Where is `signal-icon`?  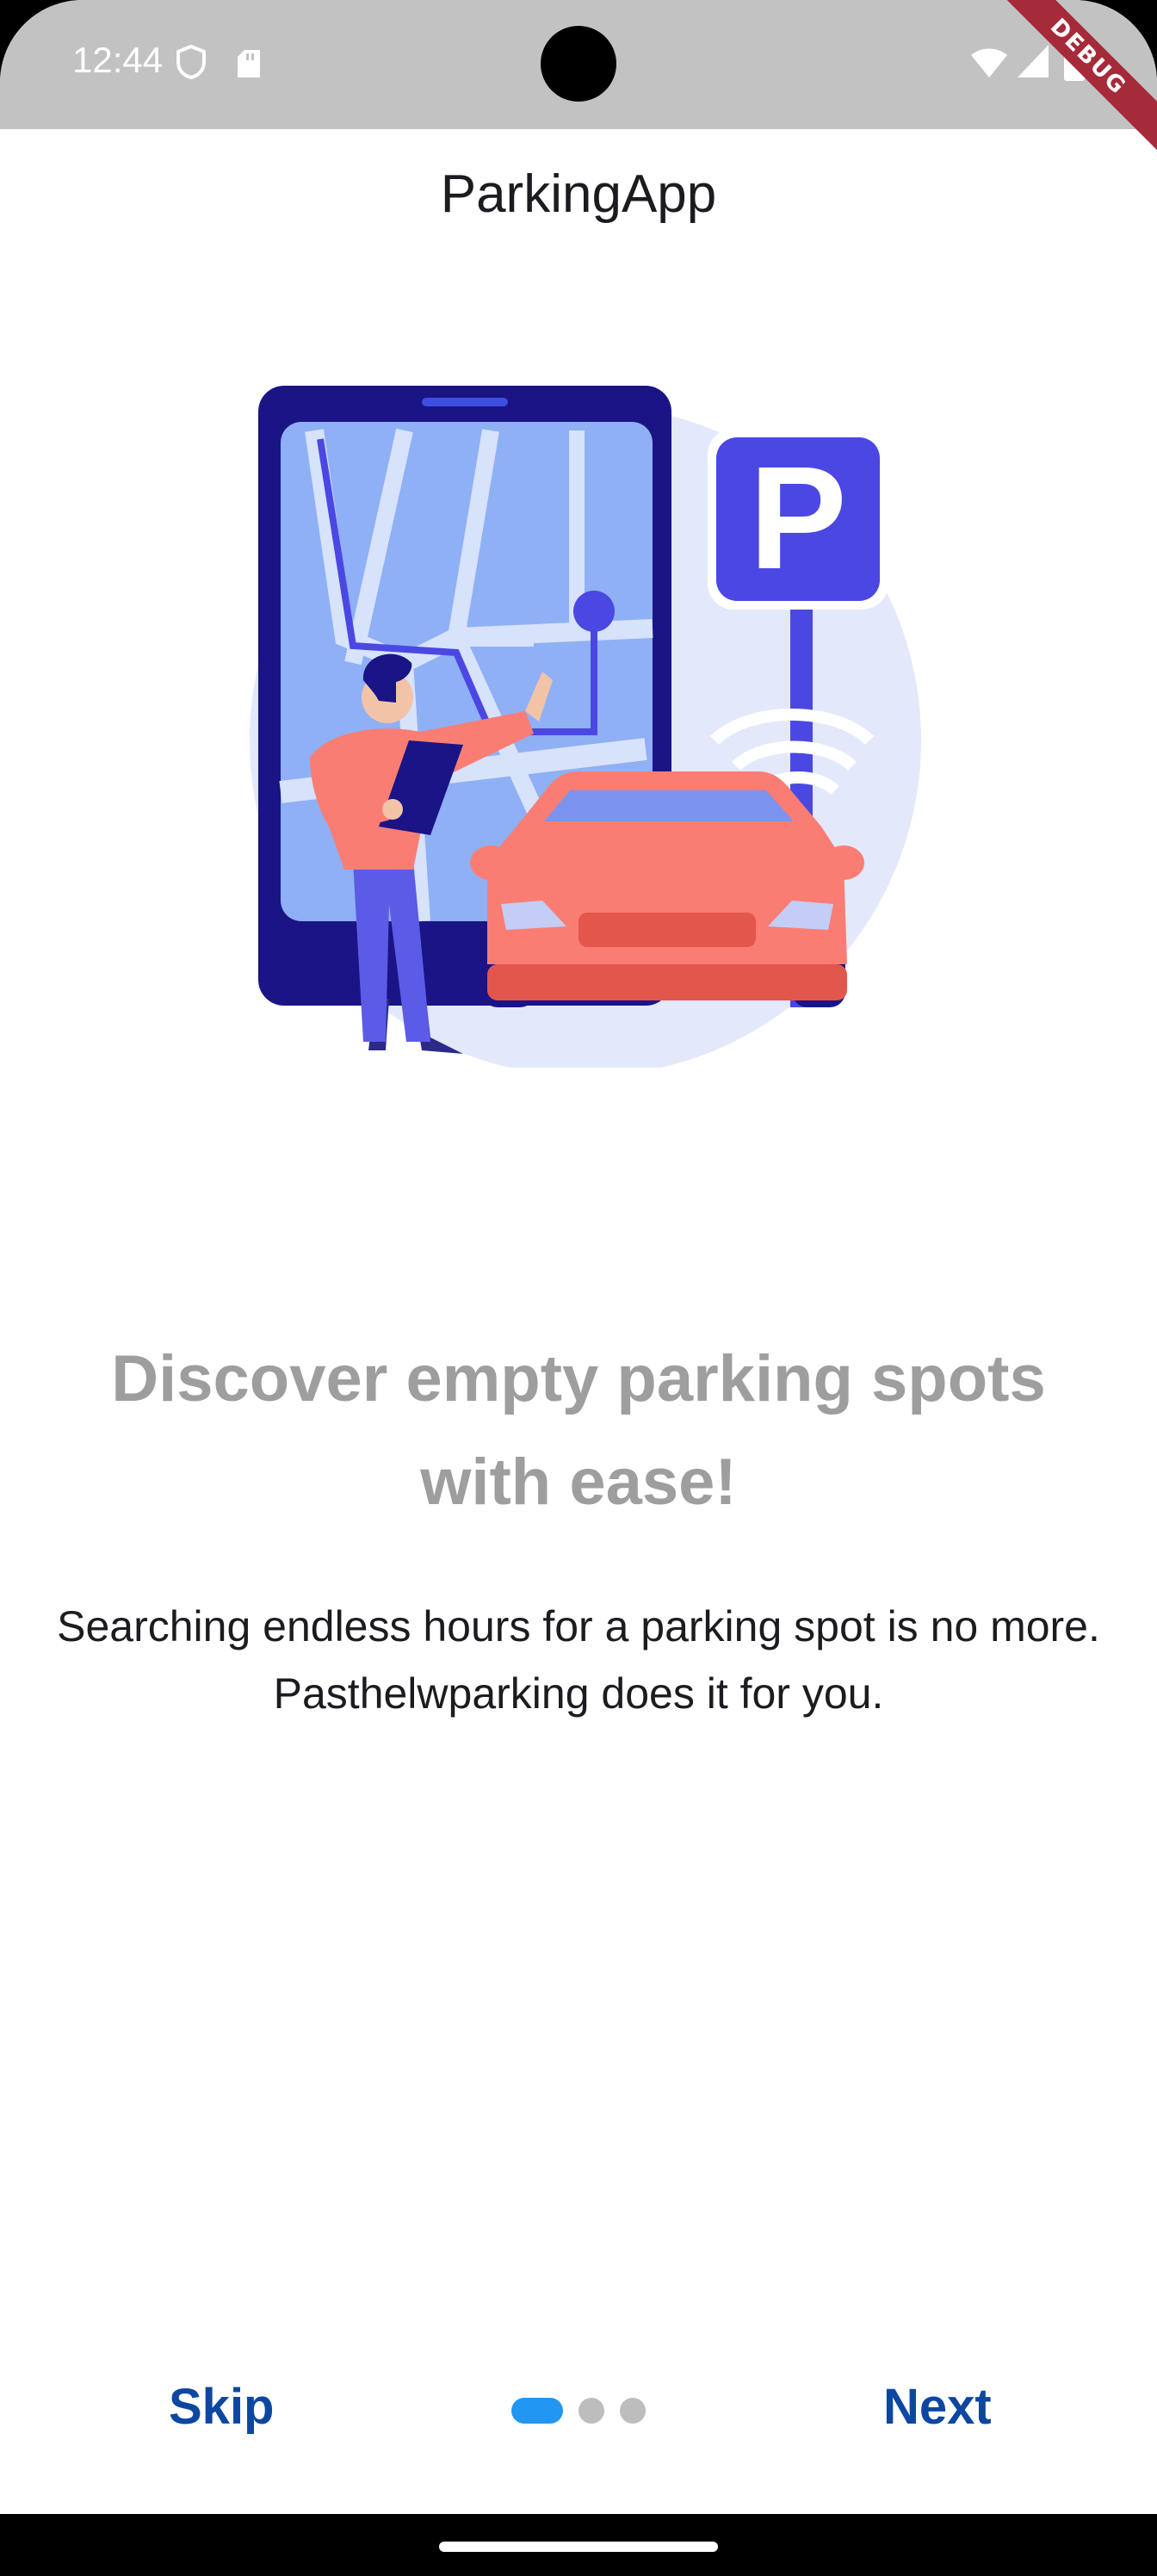
signal-icon is located at coordinates (1034, 61).